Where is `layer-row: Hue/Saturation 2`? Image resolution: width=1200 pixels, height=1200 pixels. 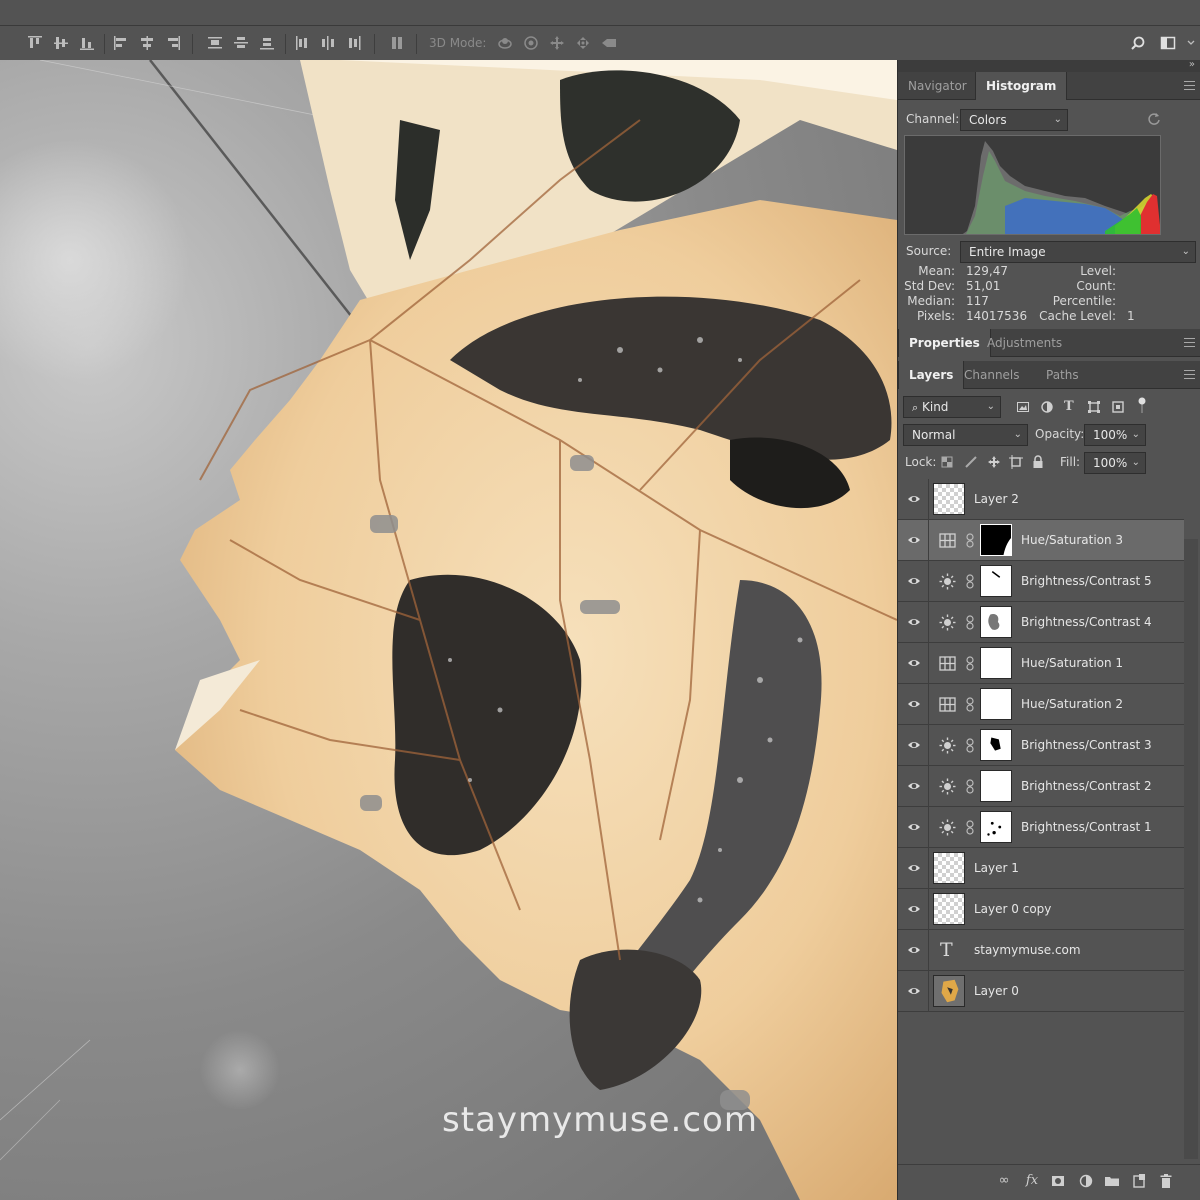 layer-row: Hue/Saturation 2 is located at coordinates (1041, 704).